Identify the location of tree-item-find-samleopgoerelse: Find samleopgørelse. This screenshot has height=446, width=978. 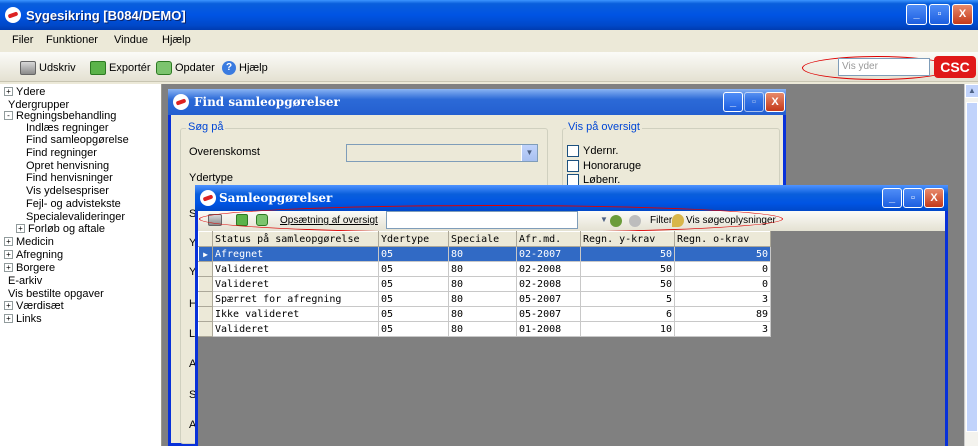
(77, 140).